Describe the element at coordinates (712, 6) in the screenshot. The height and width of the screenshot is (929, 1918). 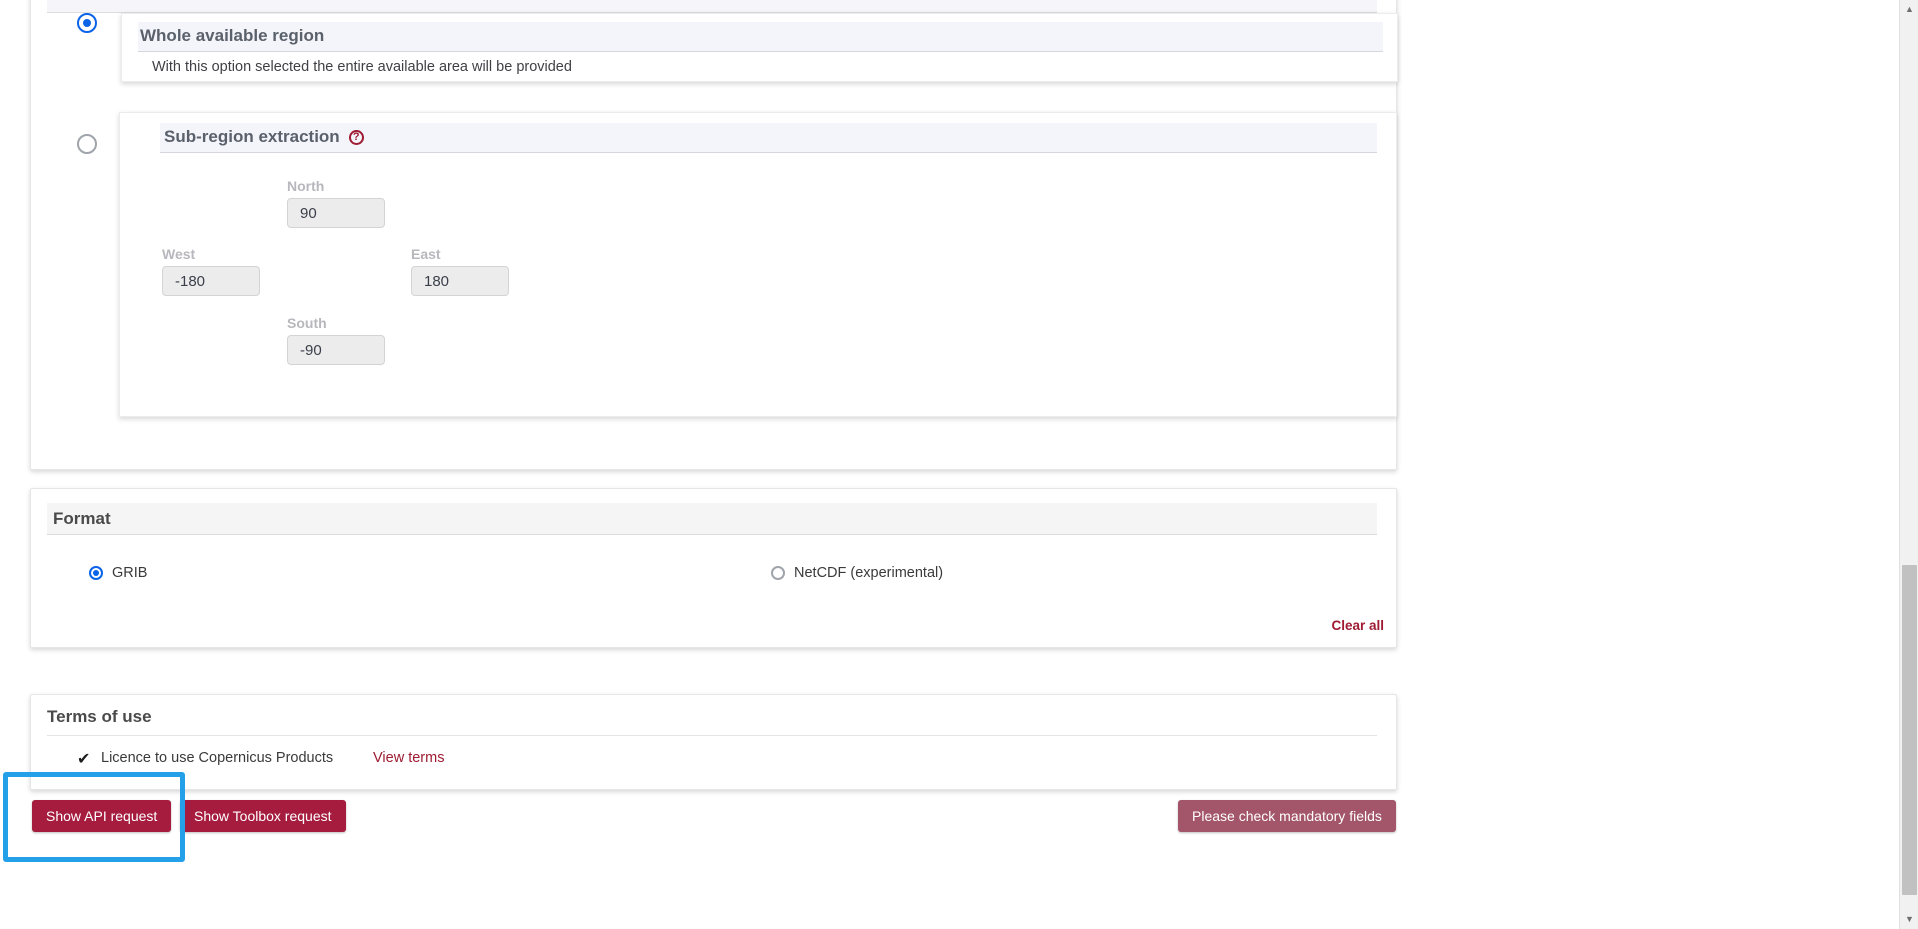
I see `geographical-area-title-bar` at that location.